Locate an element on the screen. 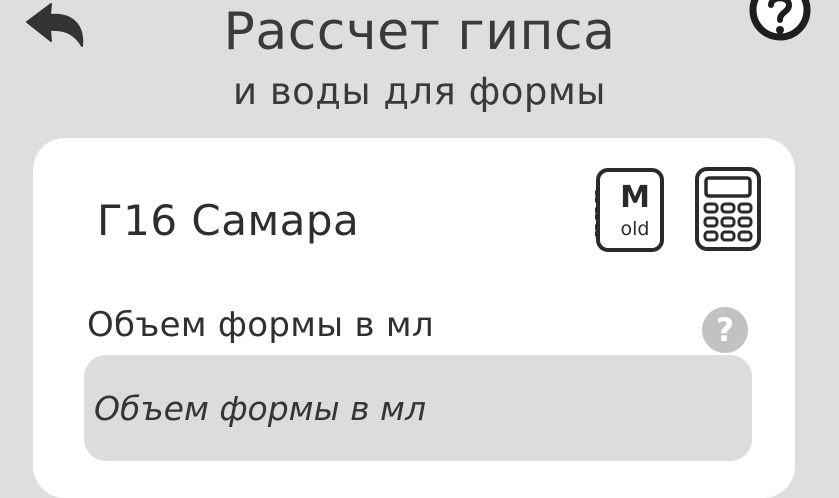 The image size is (839, 498). volume-help-button: ? is located at coordinates (725, 330).